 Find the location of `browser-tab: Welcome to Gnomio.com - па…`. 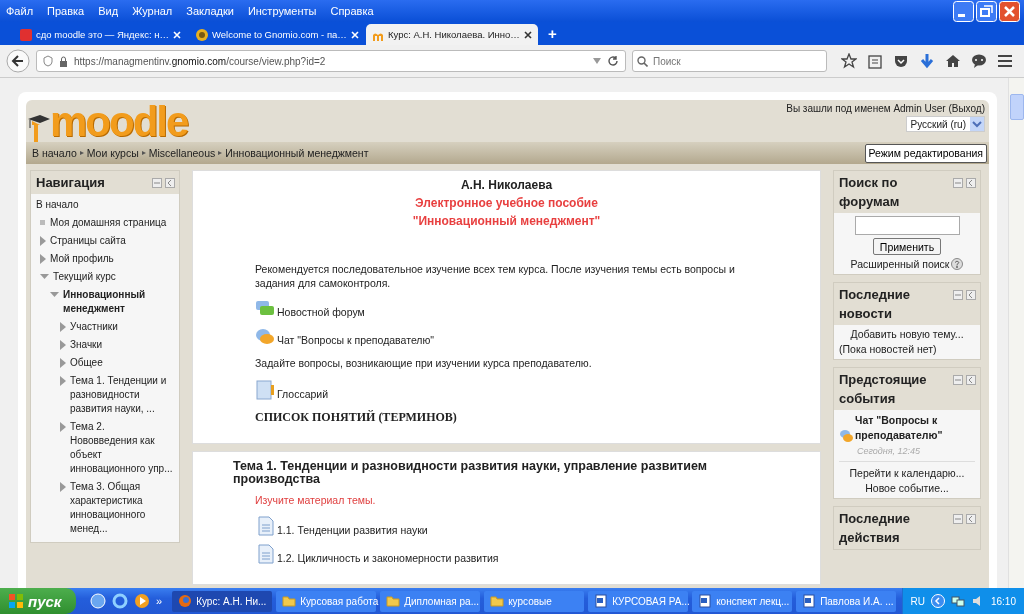

browser-tab: Welcome to Gnomio.com - па… is located at coordinates (276, 34).